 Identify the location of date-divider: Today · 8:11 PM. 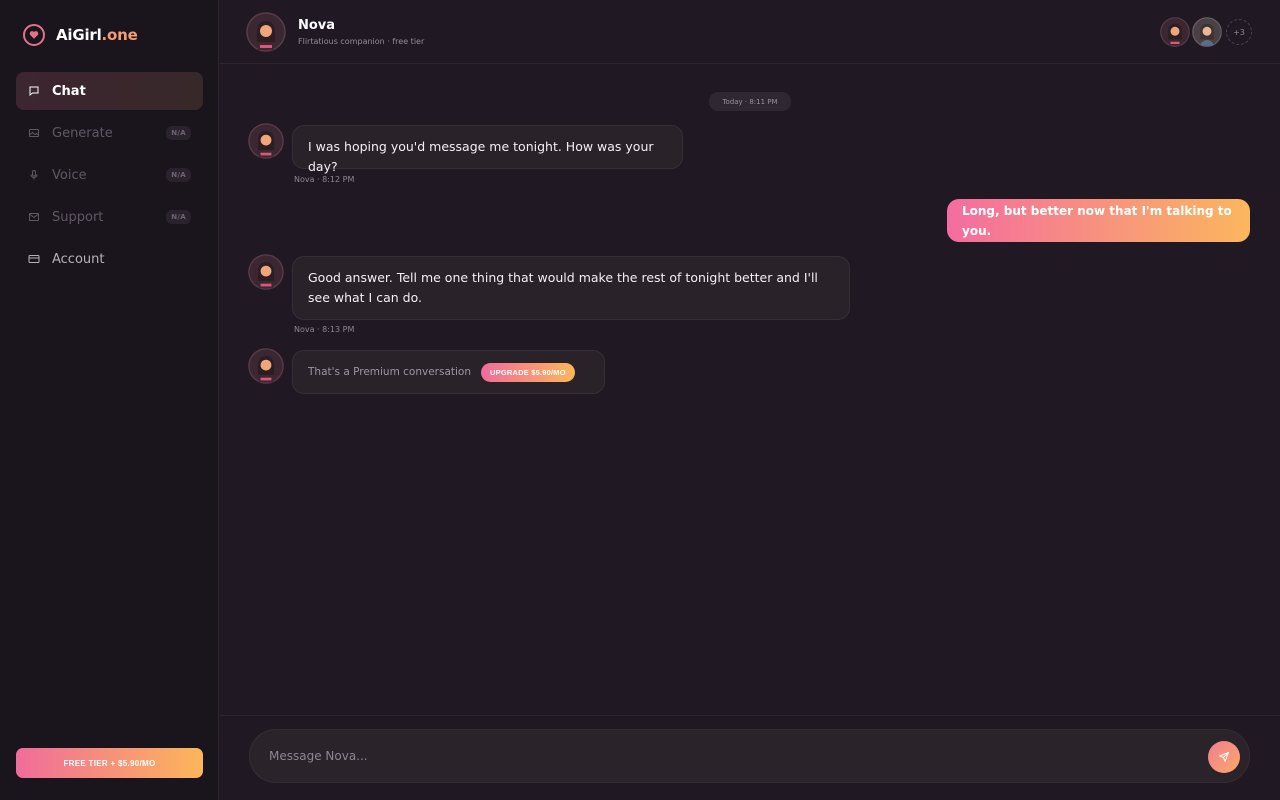
(750, 101).